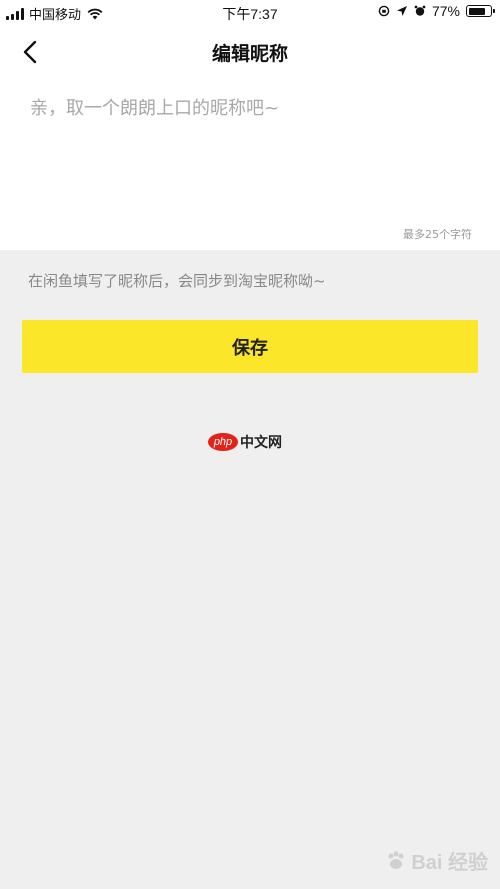  I want to click on status-bar: 中国移动 下午7:37 77%, so click(250, 13).